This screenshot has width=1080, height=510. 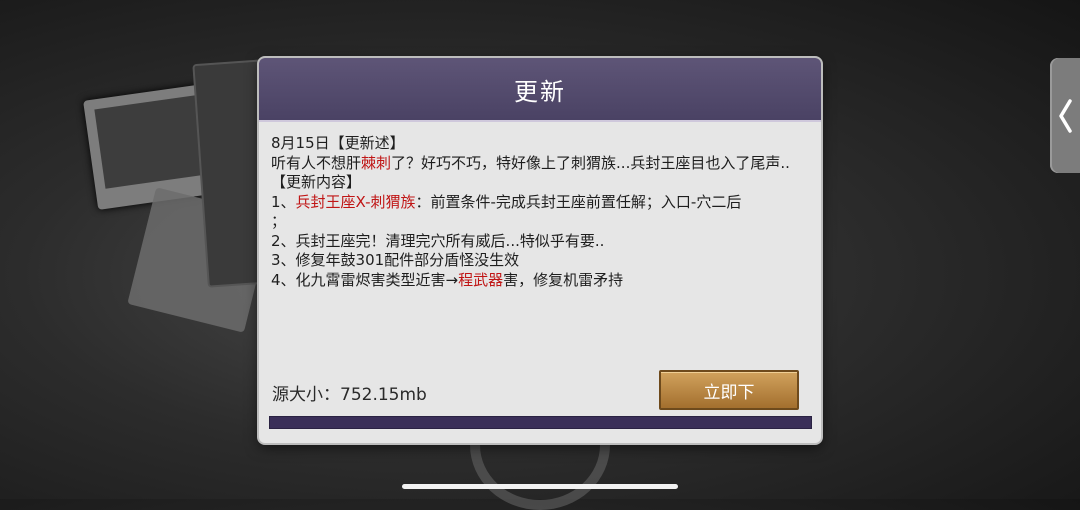 What do you see at coordinates (283, 201) in the screenshot?
I see `item1-prefix: 1、` at bounding box center [283, 201].